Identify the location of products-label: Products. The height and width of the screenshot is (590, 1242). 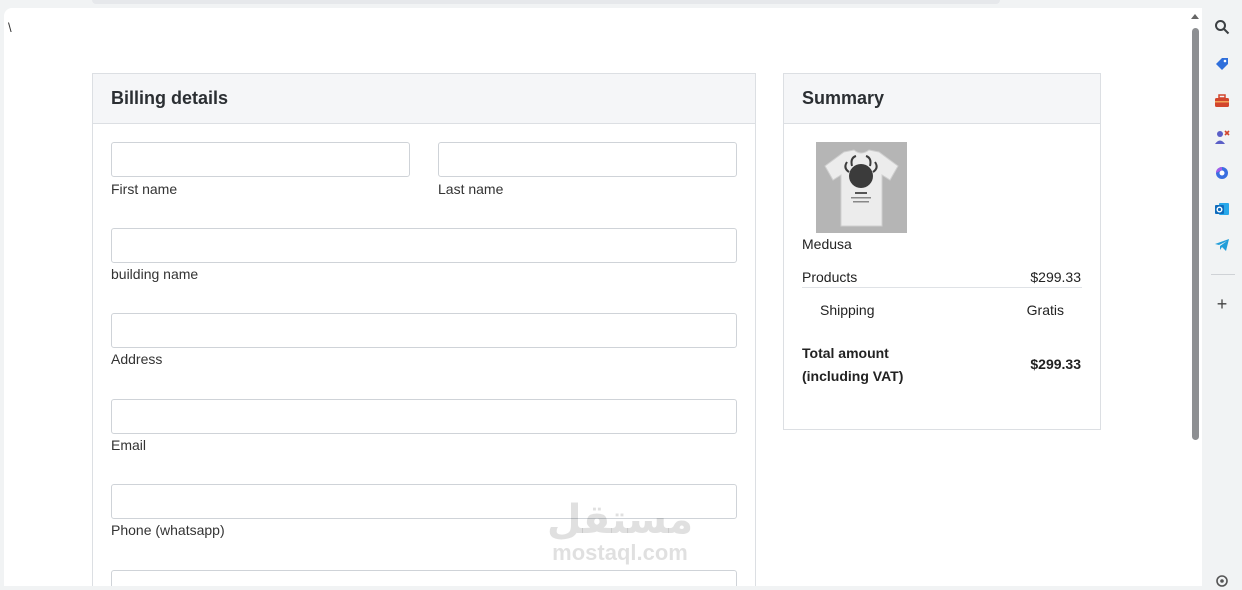
(830, 277).